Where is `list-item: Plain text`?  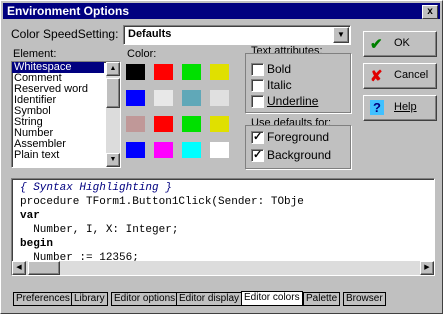
list-item: Plain text is located at coordinates (58, 155).